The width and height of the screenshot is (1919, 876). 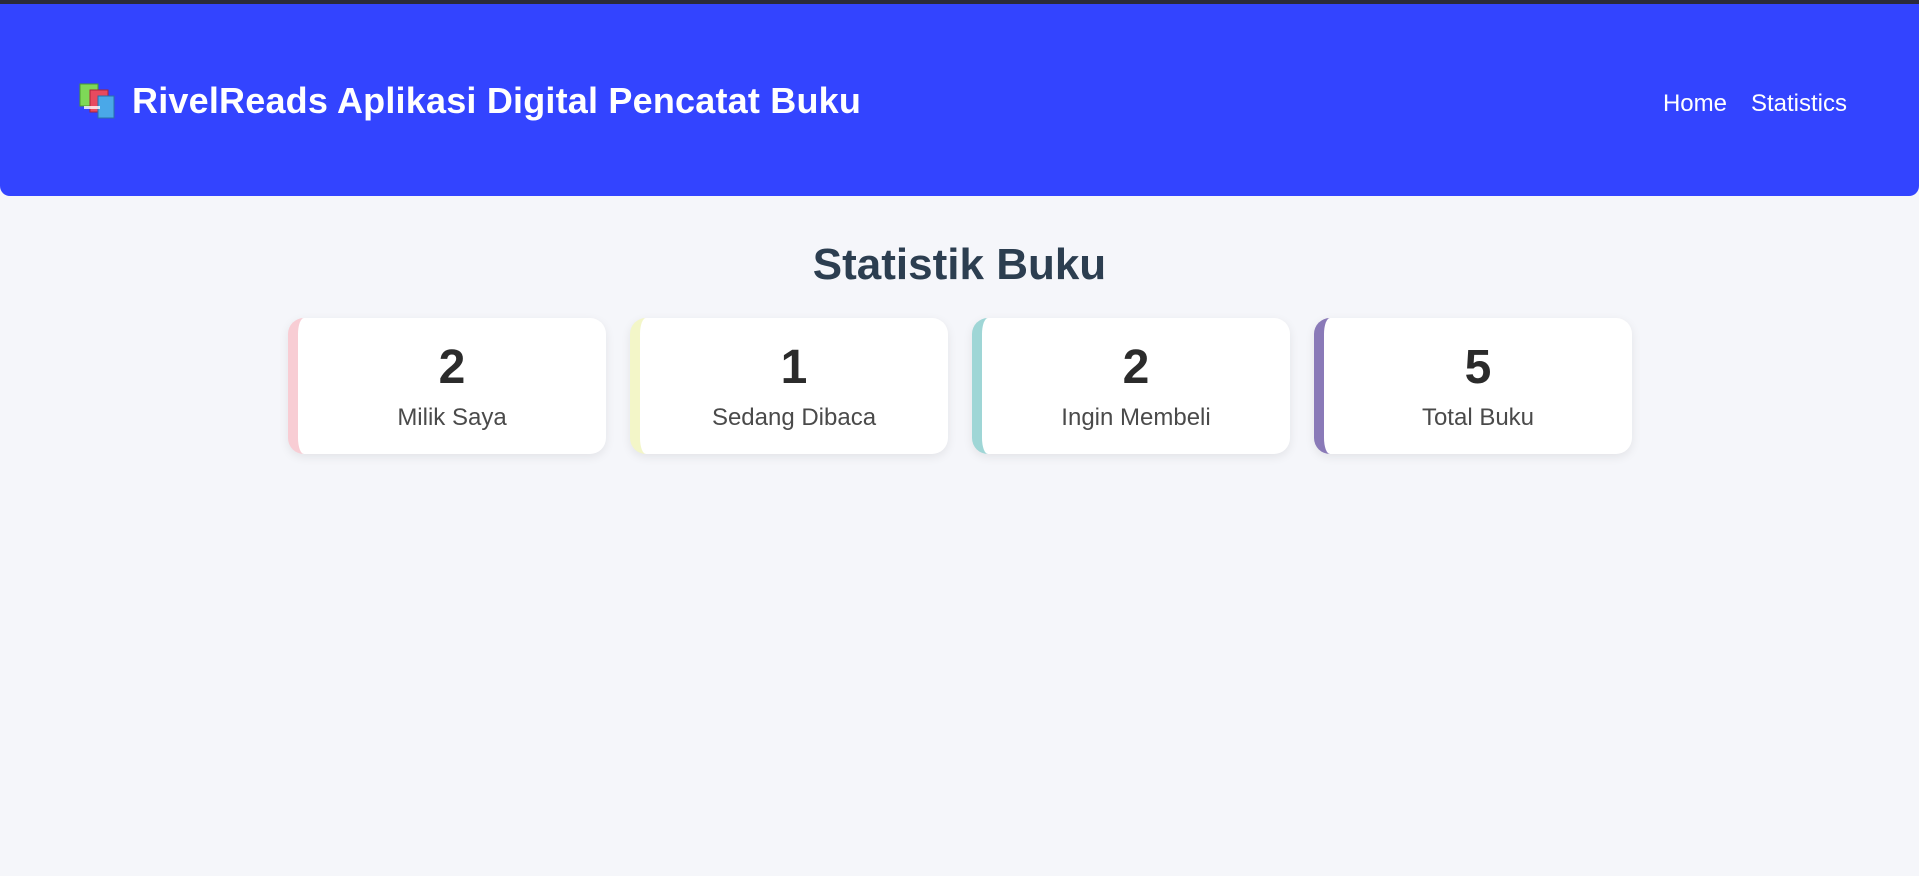 I want to click on stat-card-sedang-dibaca: 1 Sedang Dibaca, so click(x=789, y=386).